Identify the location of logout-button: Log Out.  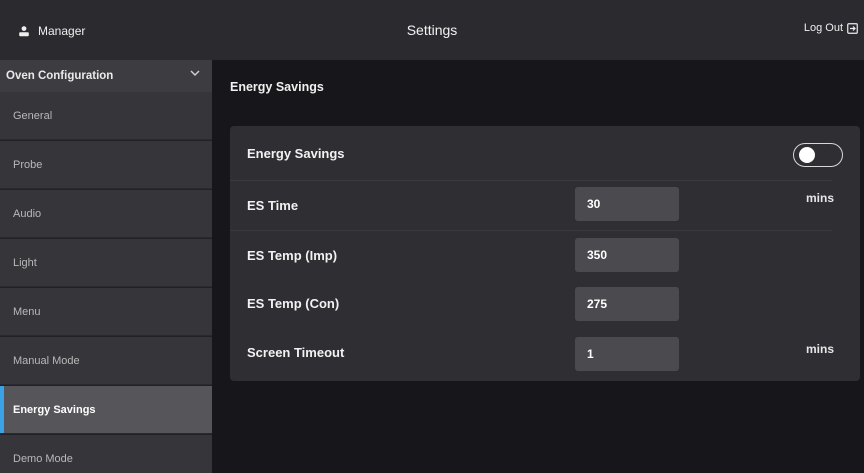
(831, 28).